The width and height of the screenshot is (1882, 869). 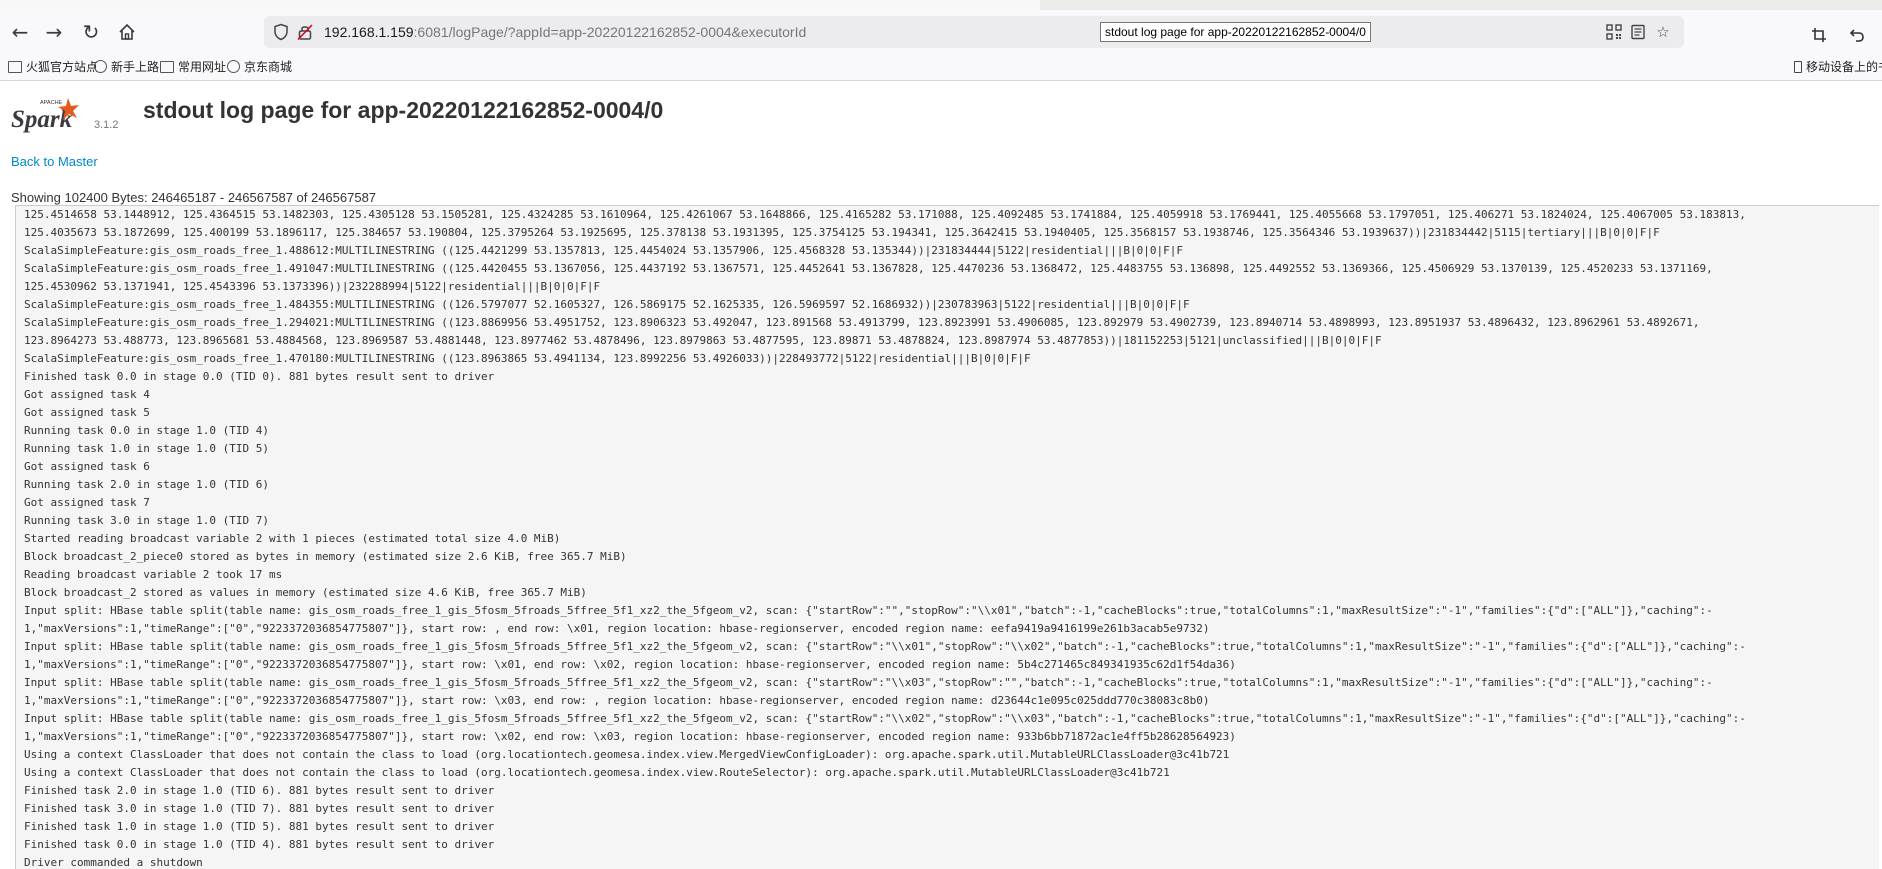 What do you see at coordinates (941, 67) in the screenshot?
I see `bookmarks-toolbar: 火狐官方站点 新手上路 常用网址 京东商城 移动设备上的书签` at bounding box center [941, 67].